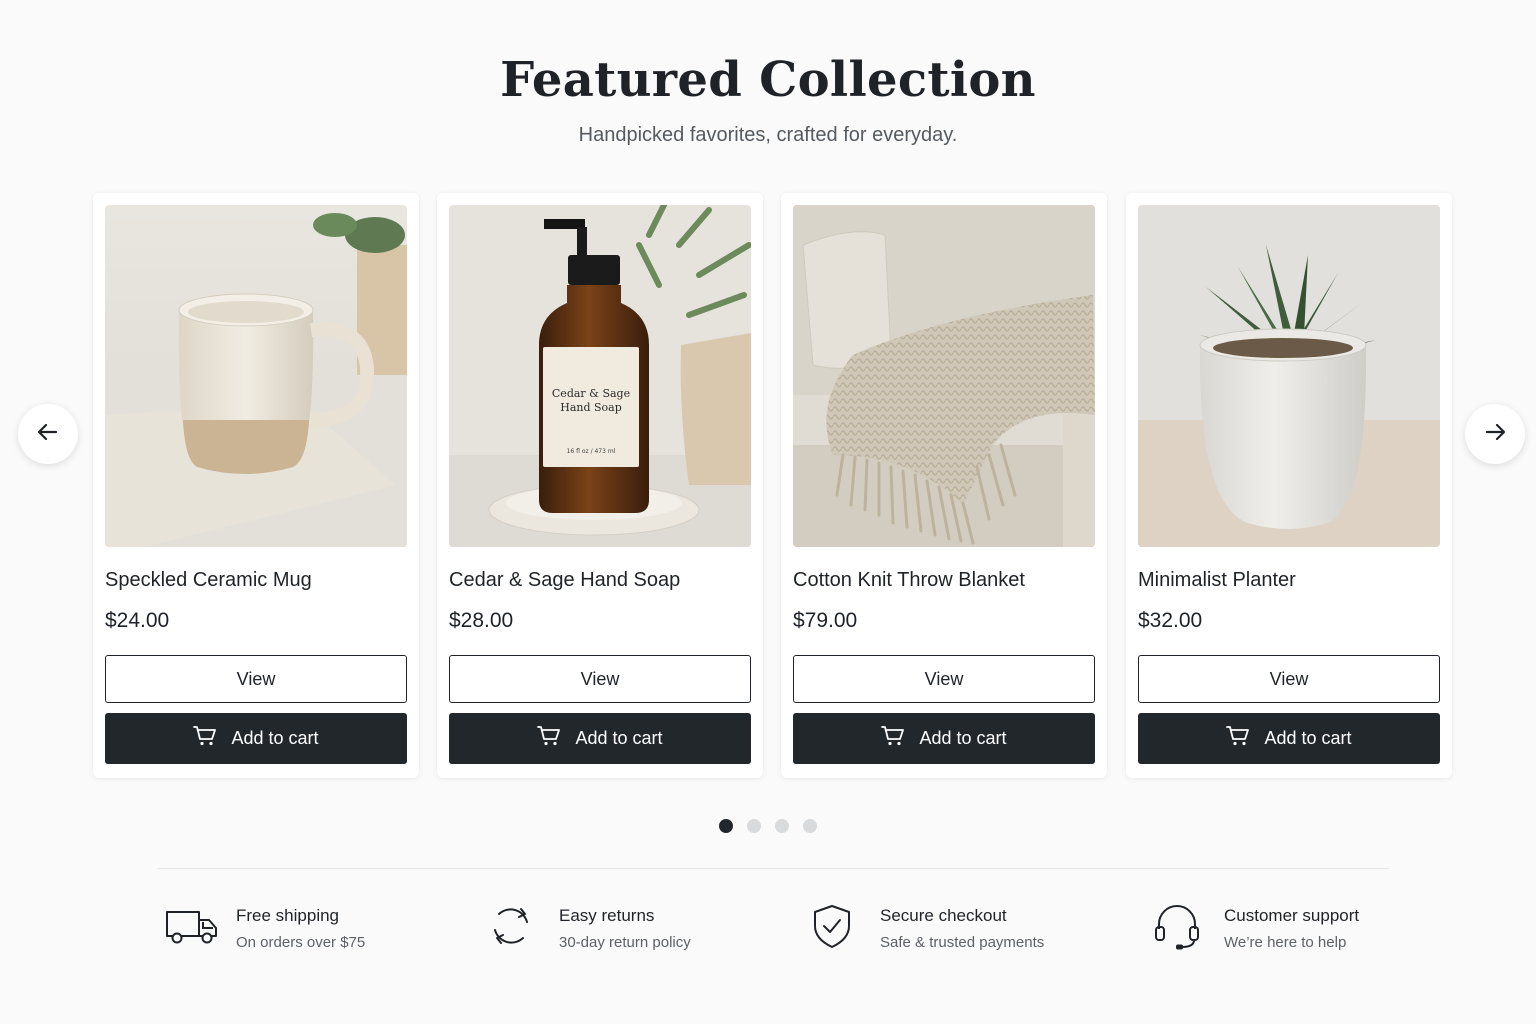  I want to click on product-price: $28.00, so click(481, 620).